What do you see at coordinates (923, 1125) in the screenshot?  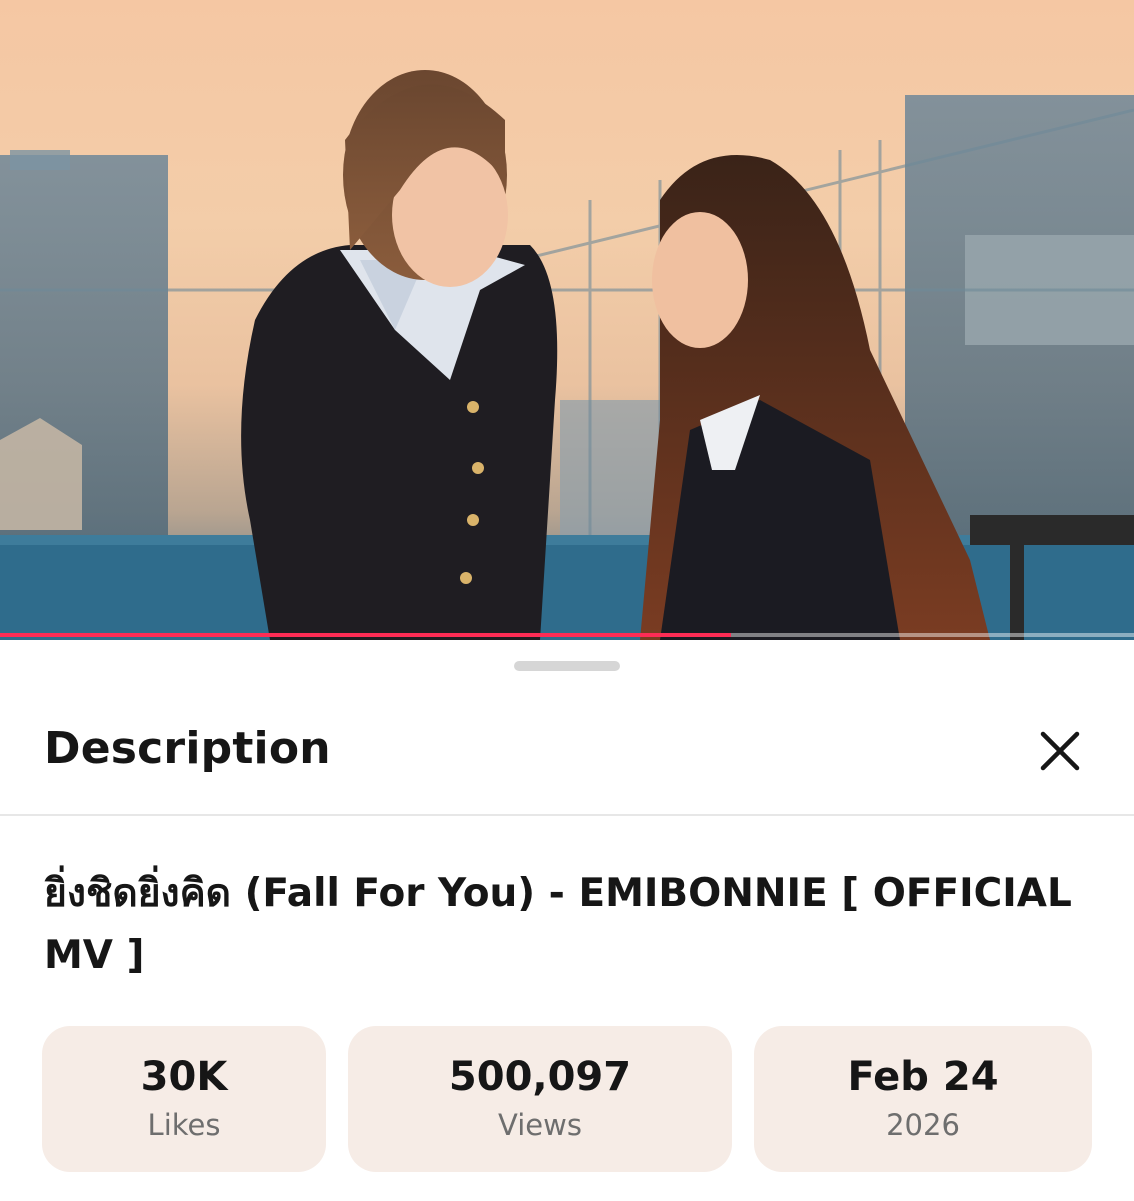 I see `post-year: 2026` at bounding box center [923, 1125].